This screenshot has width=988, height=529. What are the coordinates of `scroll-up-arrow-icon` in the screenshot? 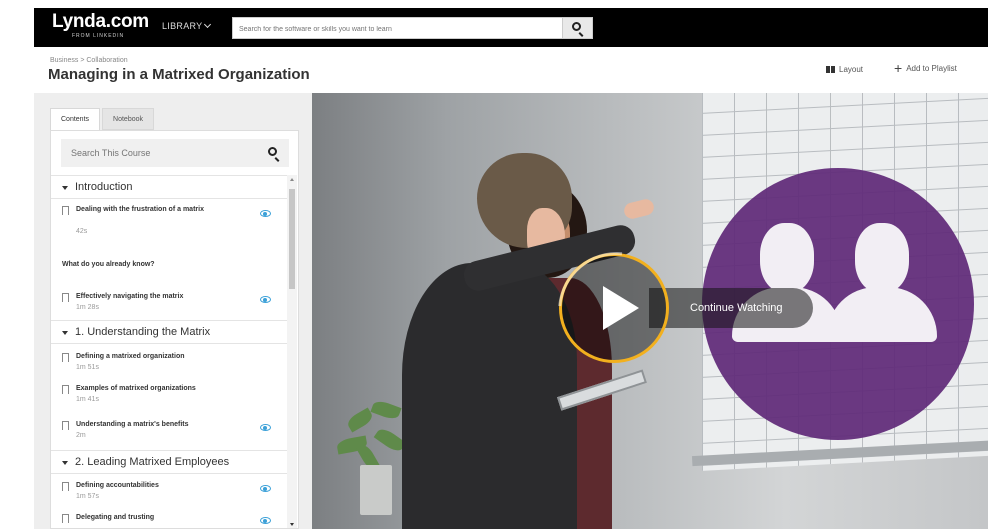 It's located at (292, 179).